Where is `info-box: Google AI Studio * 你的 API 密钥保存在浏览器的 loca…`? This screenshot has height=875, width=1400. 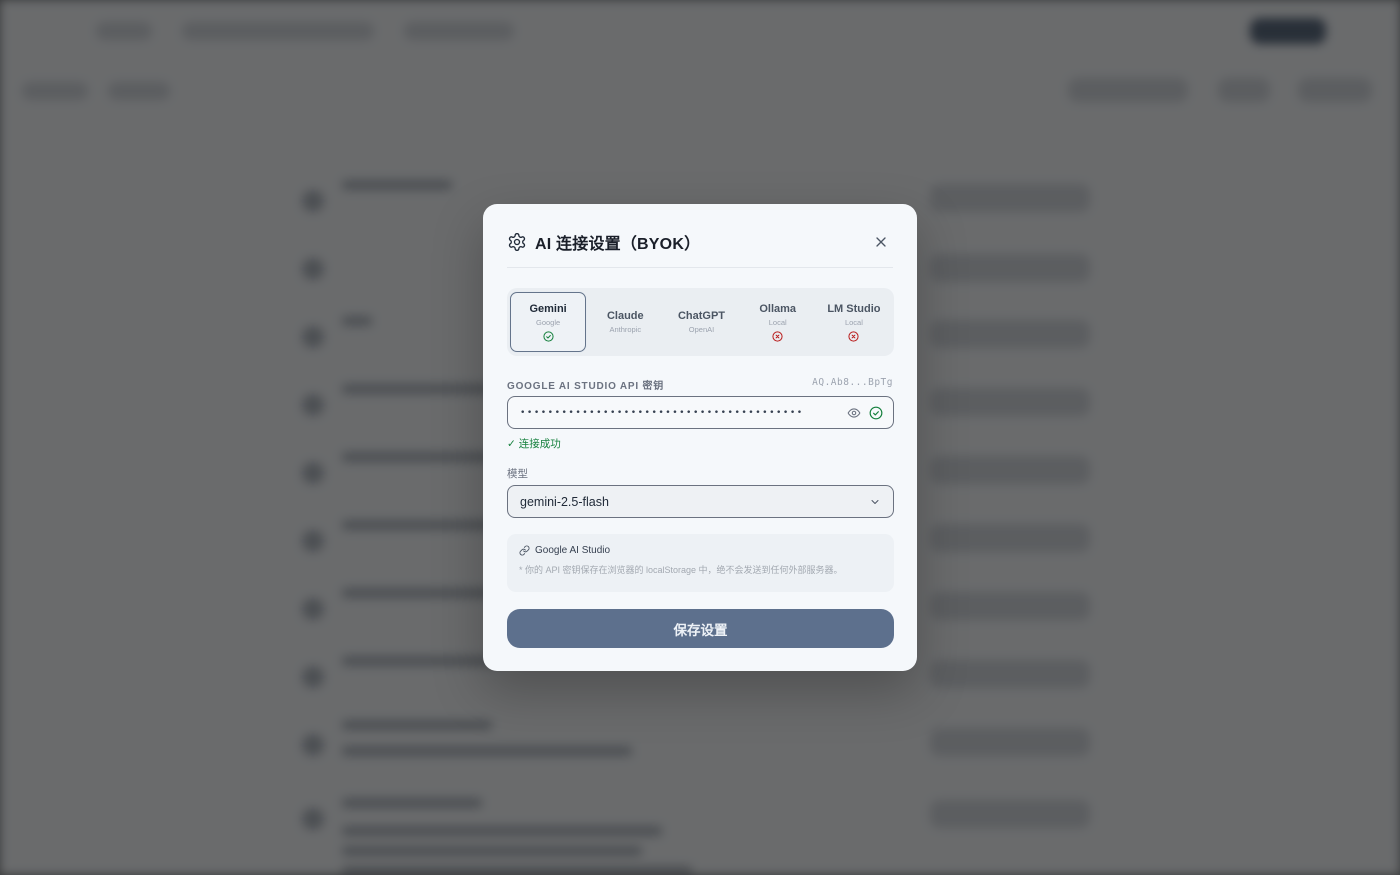
info-box: Google AI Studio * 你的 API 密钥保存在浏览器的 loca… is located at coordinates (700, 563).